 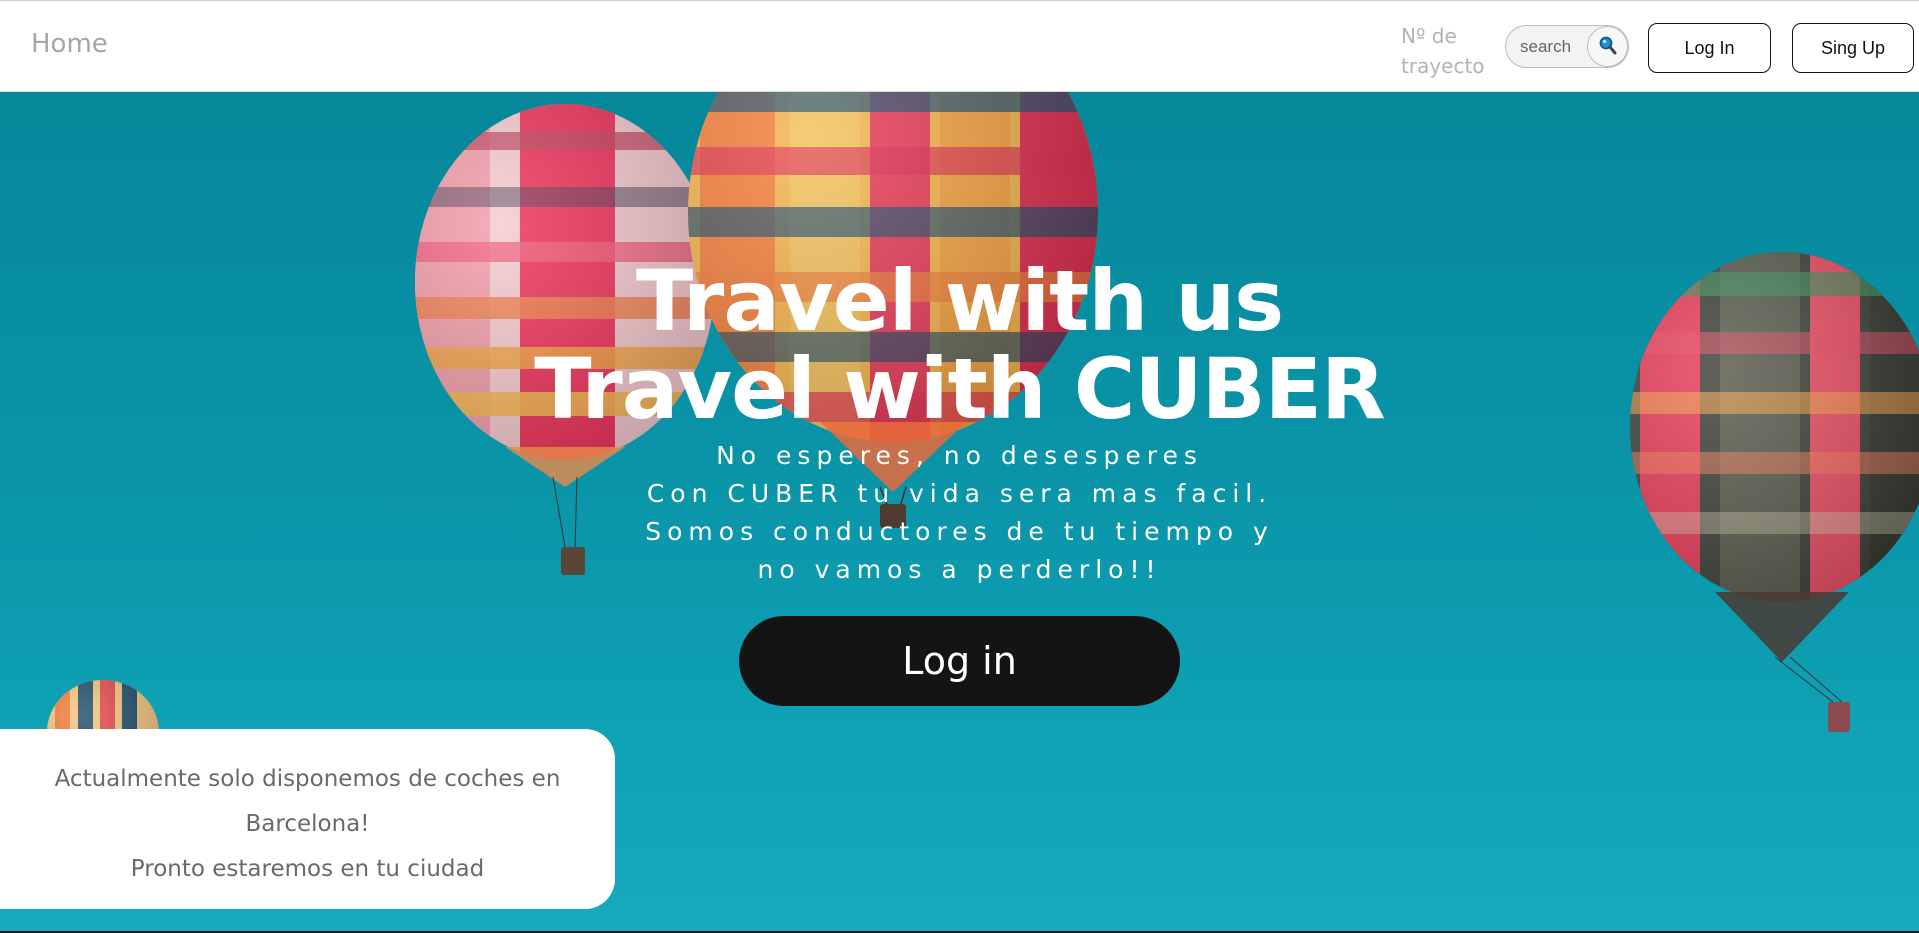 I want to click on hero-subtitle-line: No esperes, no desesperes, so click(x=959, y=455).